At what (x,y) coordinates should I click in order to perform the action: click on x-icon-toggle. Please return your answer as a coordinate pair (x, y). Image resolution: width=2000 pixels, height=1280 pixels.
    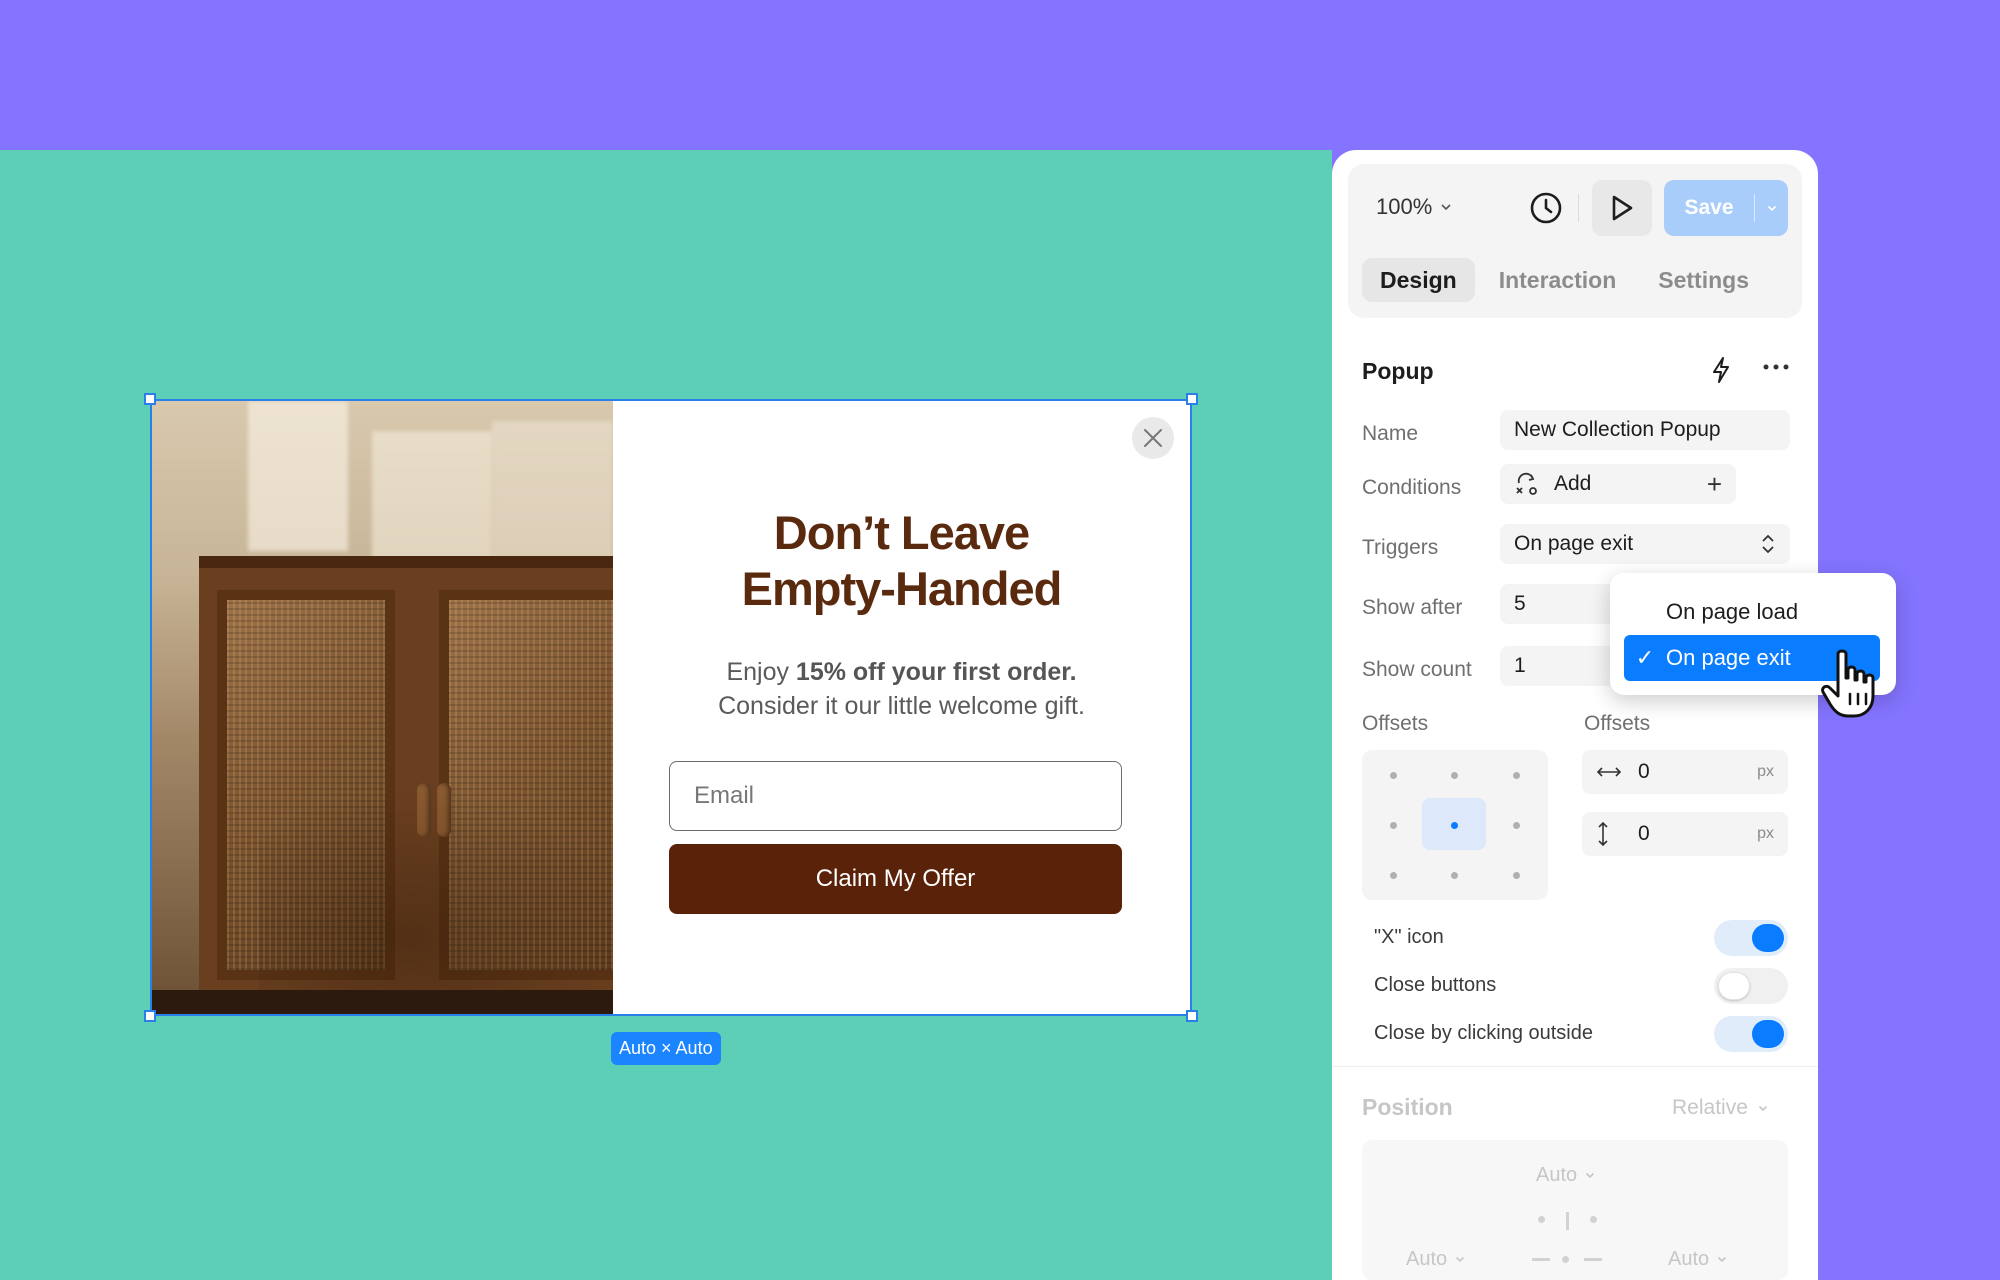
    Looking at the image, I should click on (1751, 938).